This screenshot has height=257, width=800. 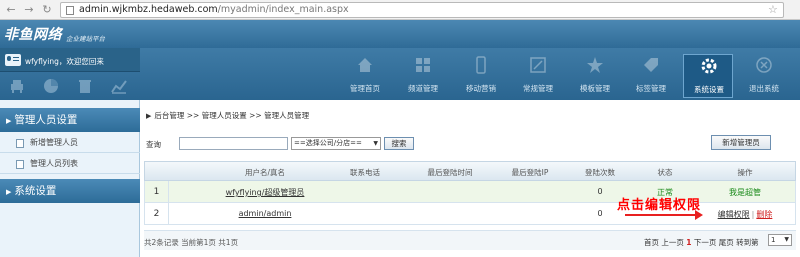 What do you see at coordinates (35, 191) in the screenshot?
I see `sidebar-section-label: 系统设置` at bounding box center [35, 191].